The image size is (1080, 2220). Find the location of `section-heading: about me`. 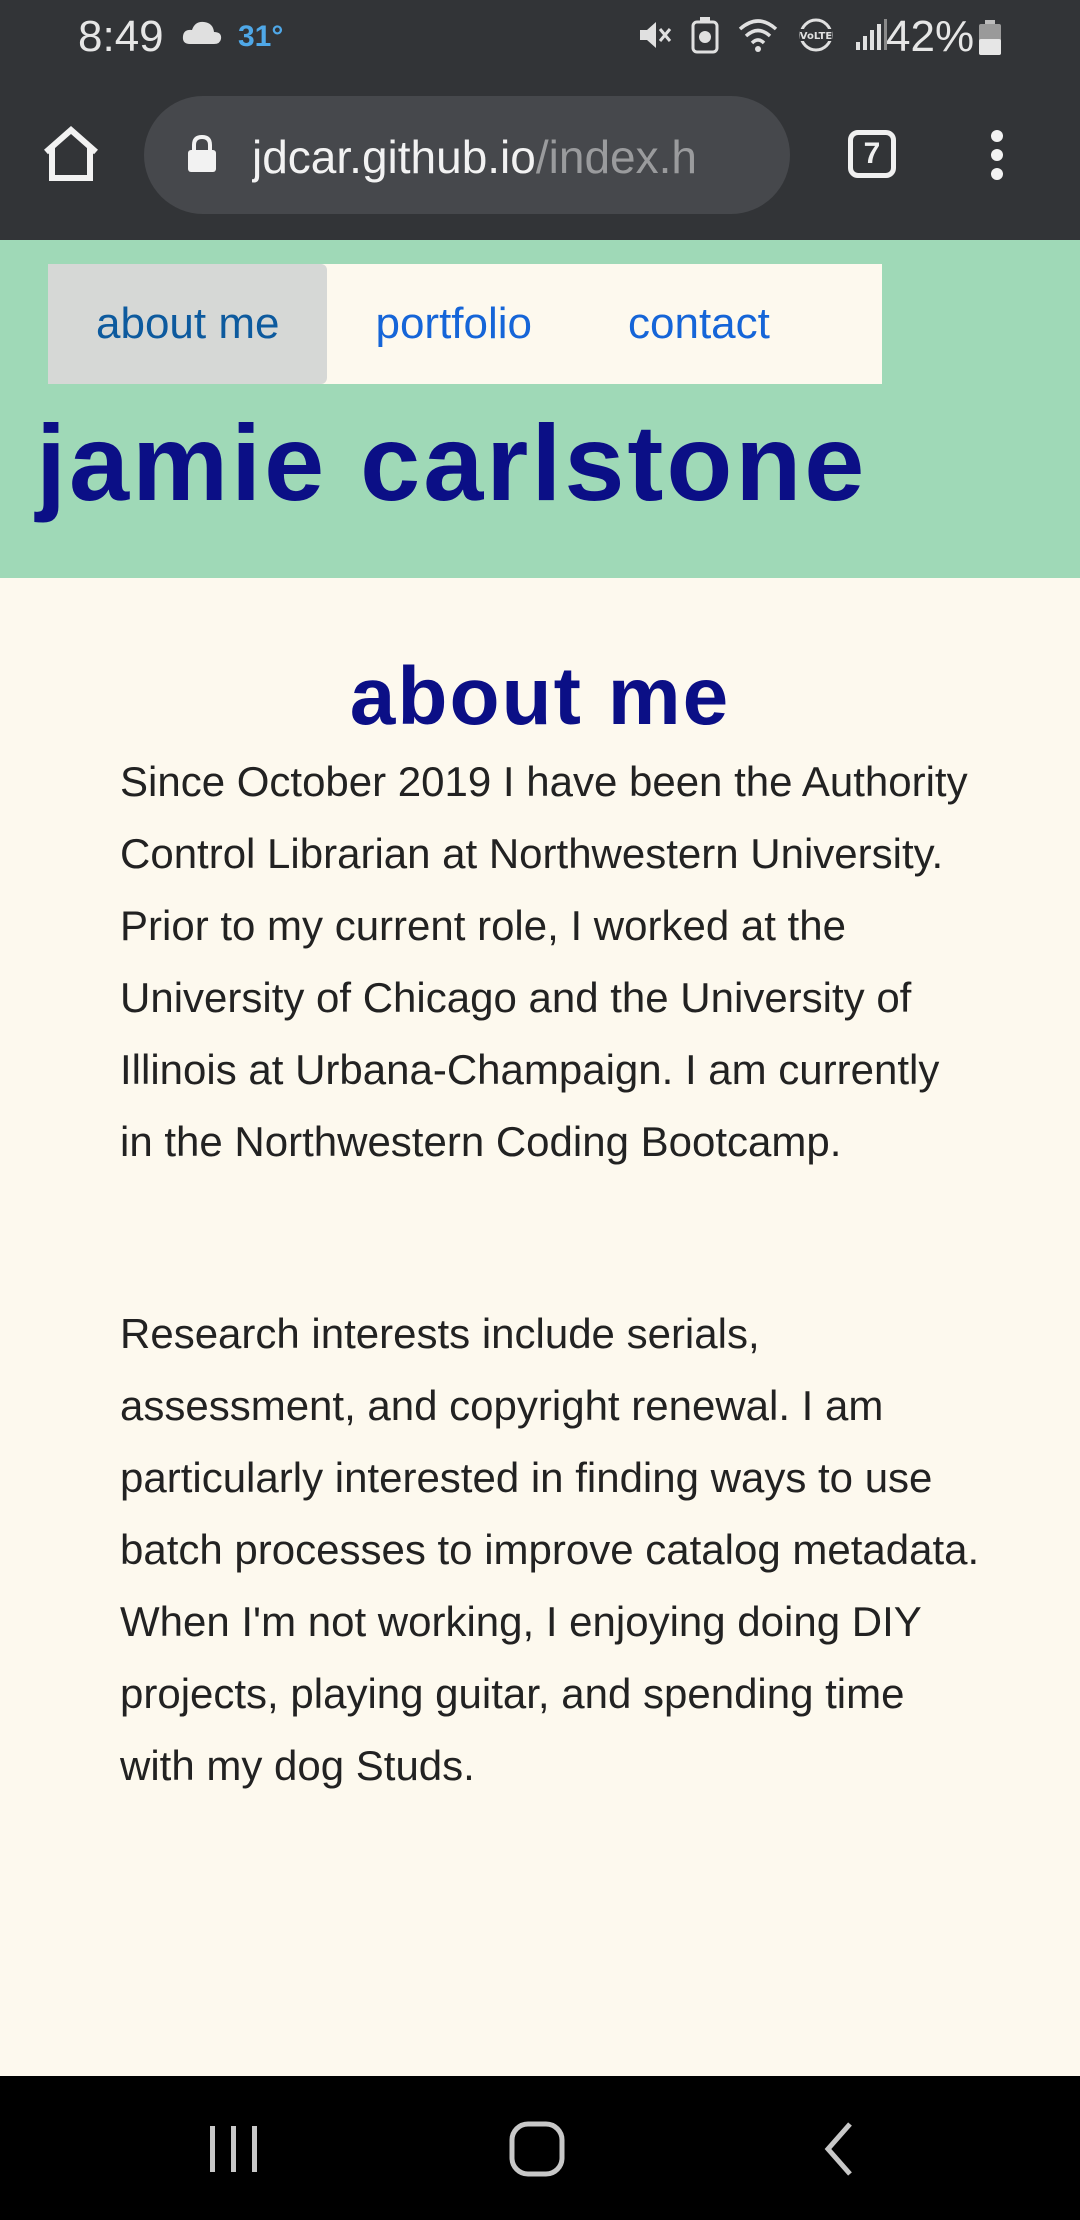

section-heading: about me is located at coordinates (540, 696).